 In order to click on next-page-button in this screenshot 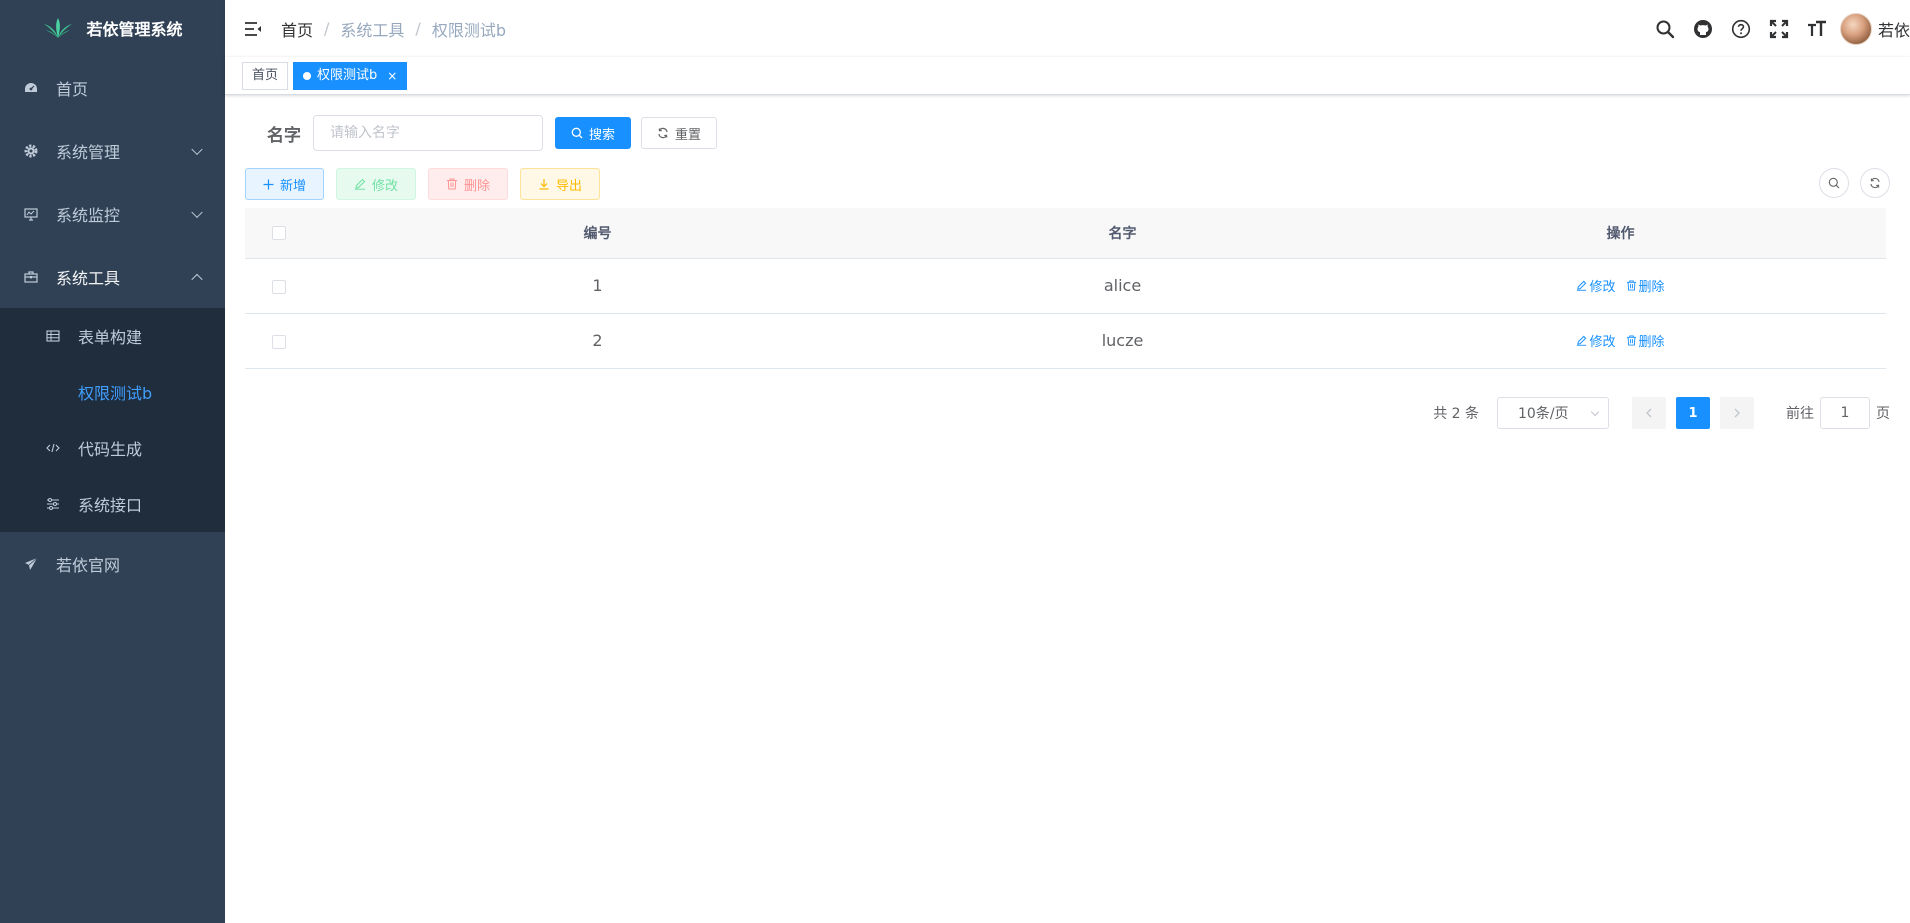, I will do `click(1737, 413)`.